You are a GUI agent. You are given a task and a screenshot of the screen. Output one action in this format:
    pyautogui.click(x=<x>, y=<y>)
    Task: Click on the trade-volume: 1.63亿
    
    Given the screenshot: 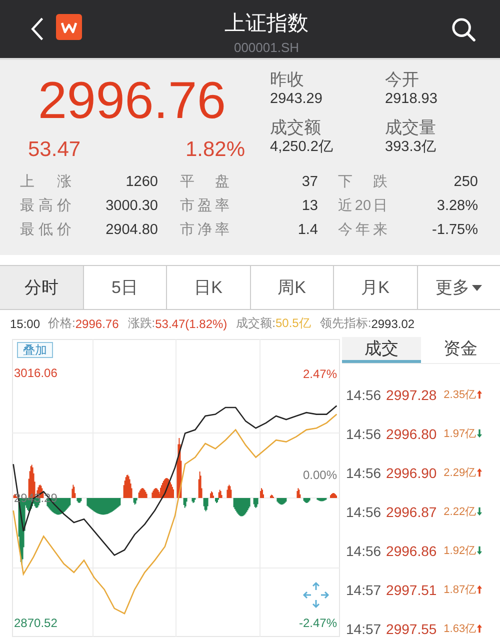 What is the action you would take?
    pyautogui.click(x=460, y=629)
    